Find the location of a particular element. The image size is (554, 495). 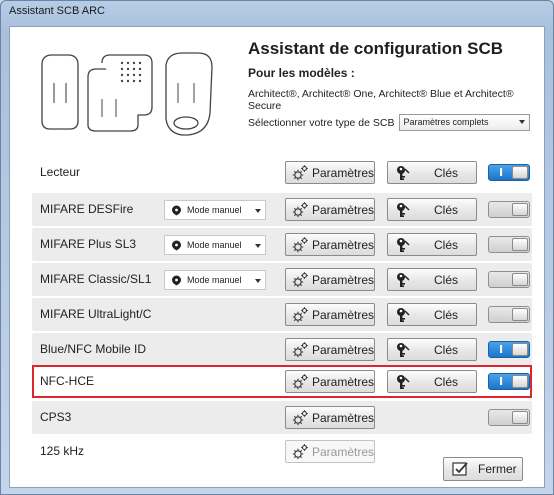

window-title: Assistant SCB ARC is located at coordinates (57, 11).